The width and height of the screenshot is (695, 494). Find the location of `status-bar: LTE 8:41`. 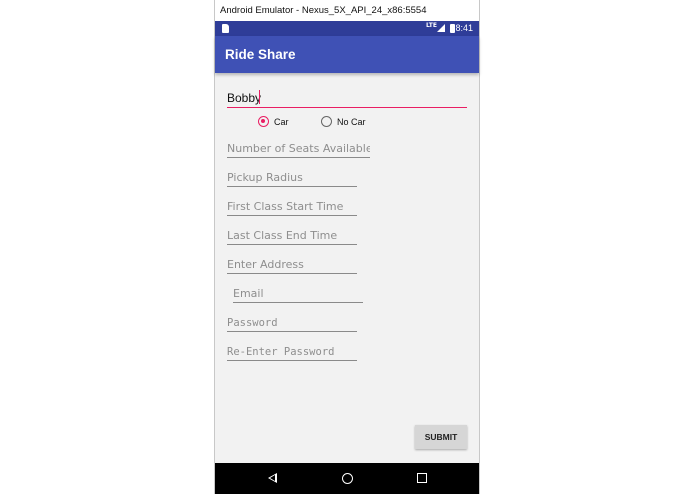

status-bar: LTE 8:41 is located at coordinates (347, 28).